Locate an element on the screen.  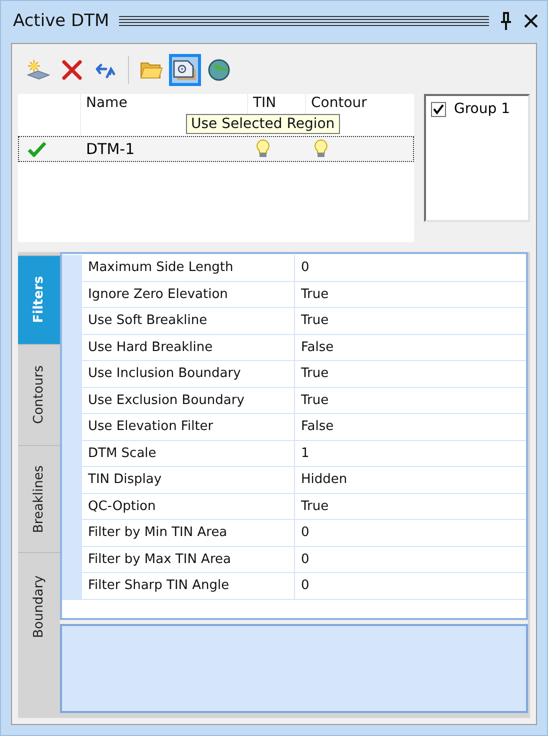
pin-icon is located at coordinates (506, 21).